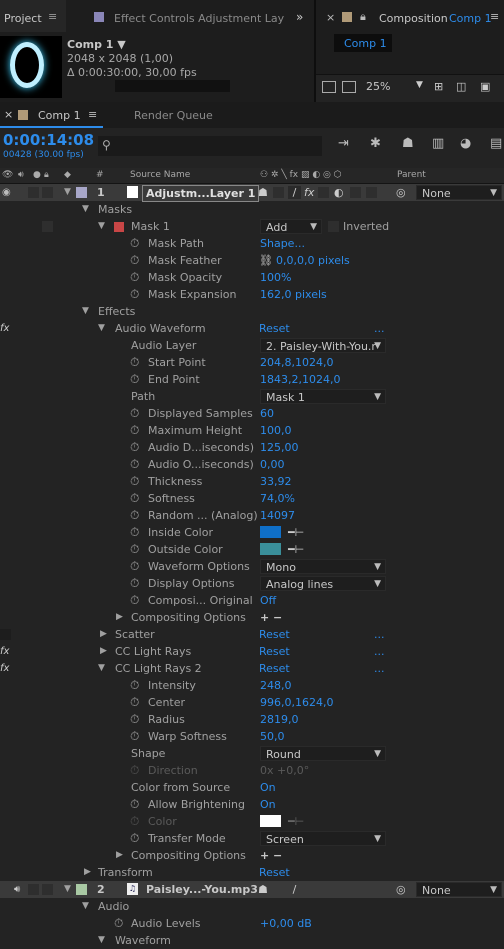  I want to click on intensity-value: 248,0, so click(276, 685).